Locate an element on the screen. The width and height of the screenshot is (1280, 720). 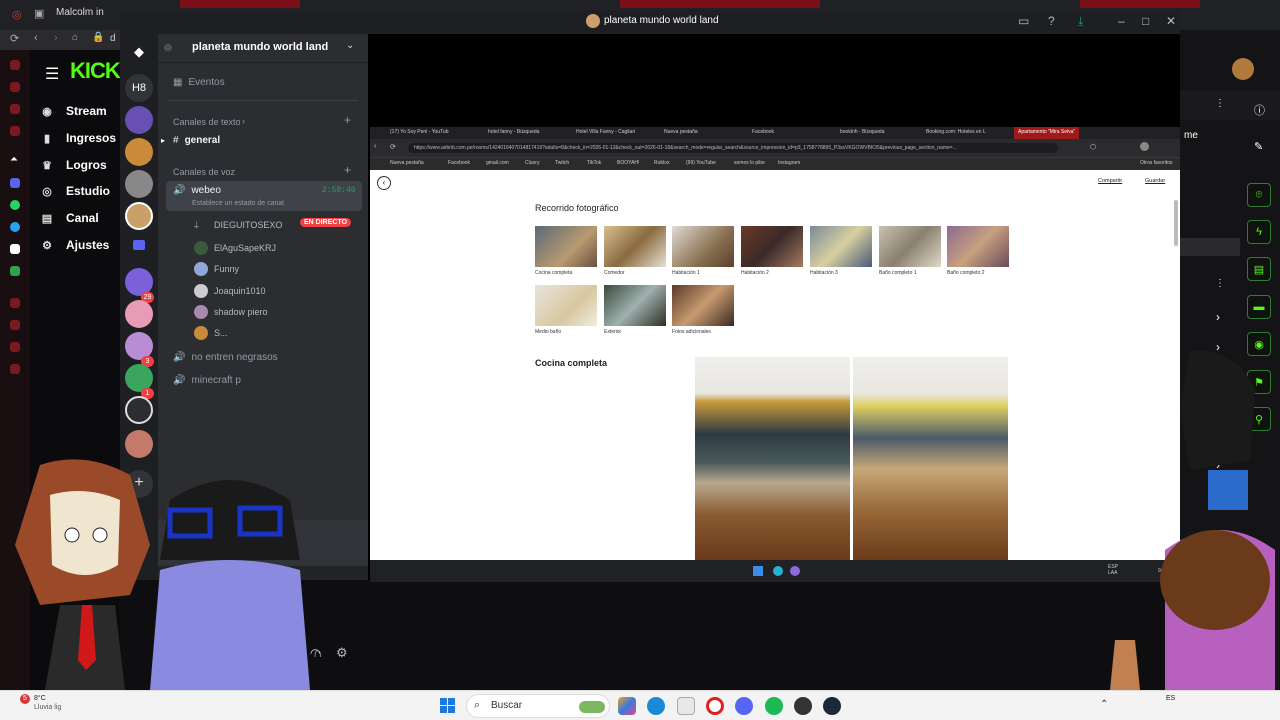
thumb-exterior is located at coordinates (635, 305).